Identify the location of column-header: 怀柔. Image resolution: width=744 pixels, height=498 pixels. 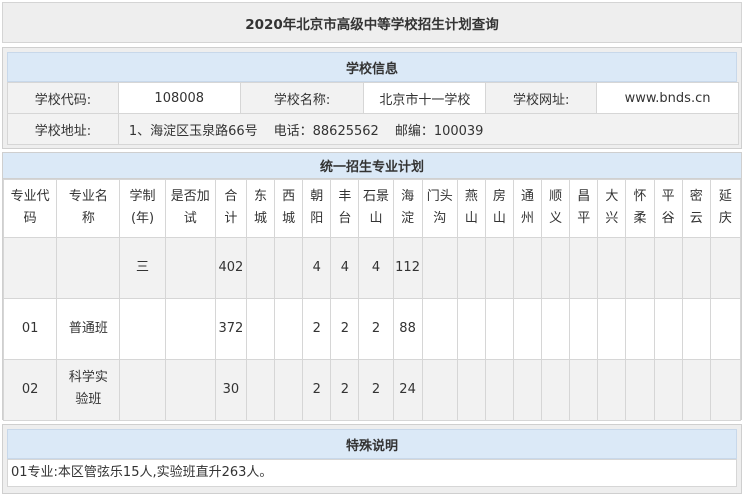
(640, 208).